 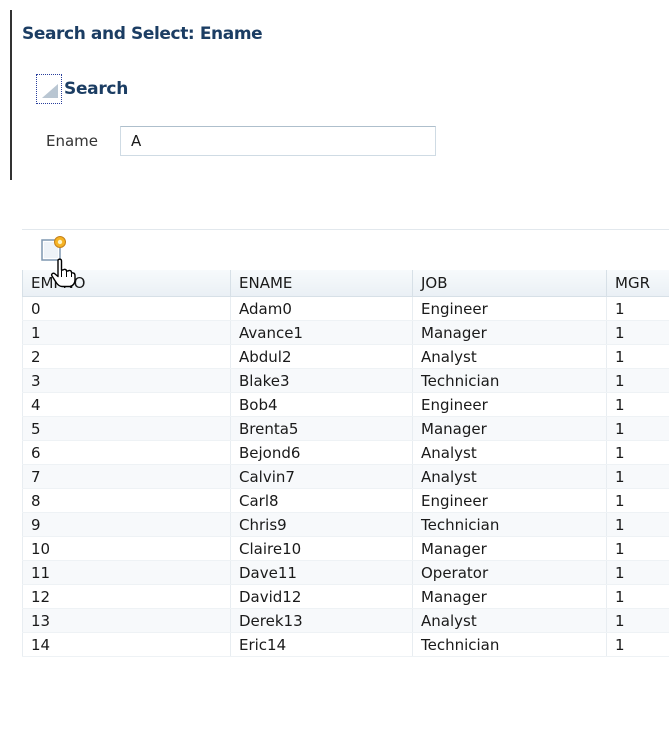 What do you see at coordinates (126, 524) in the screenshot?
I see `cell-empno: 9` at bounding box center [126, 524].